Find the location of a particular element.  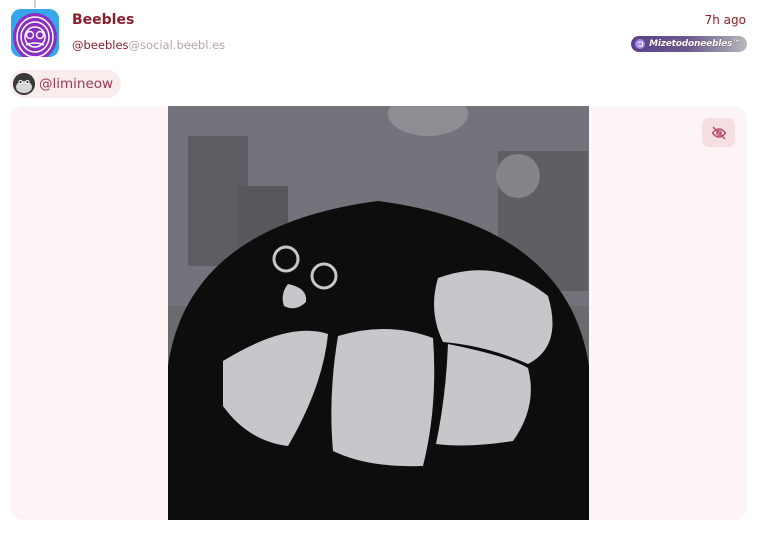

handle-domain: @social.beebl.es is located at coordinates (177, 45).